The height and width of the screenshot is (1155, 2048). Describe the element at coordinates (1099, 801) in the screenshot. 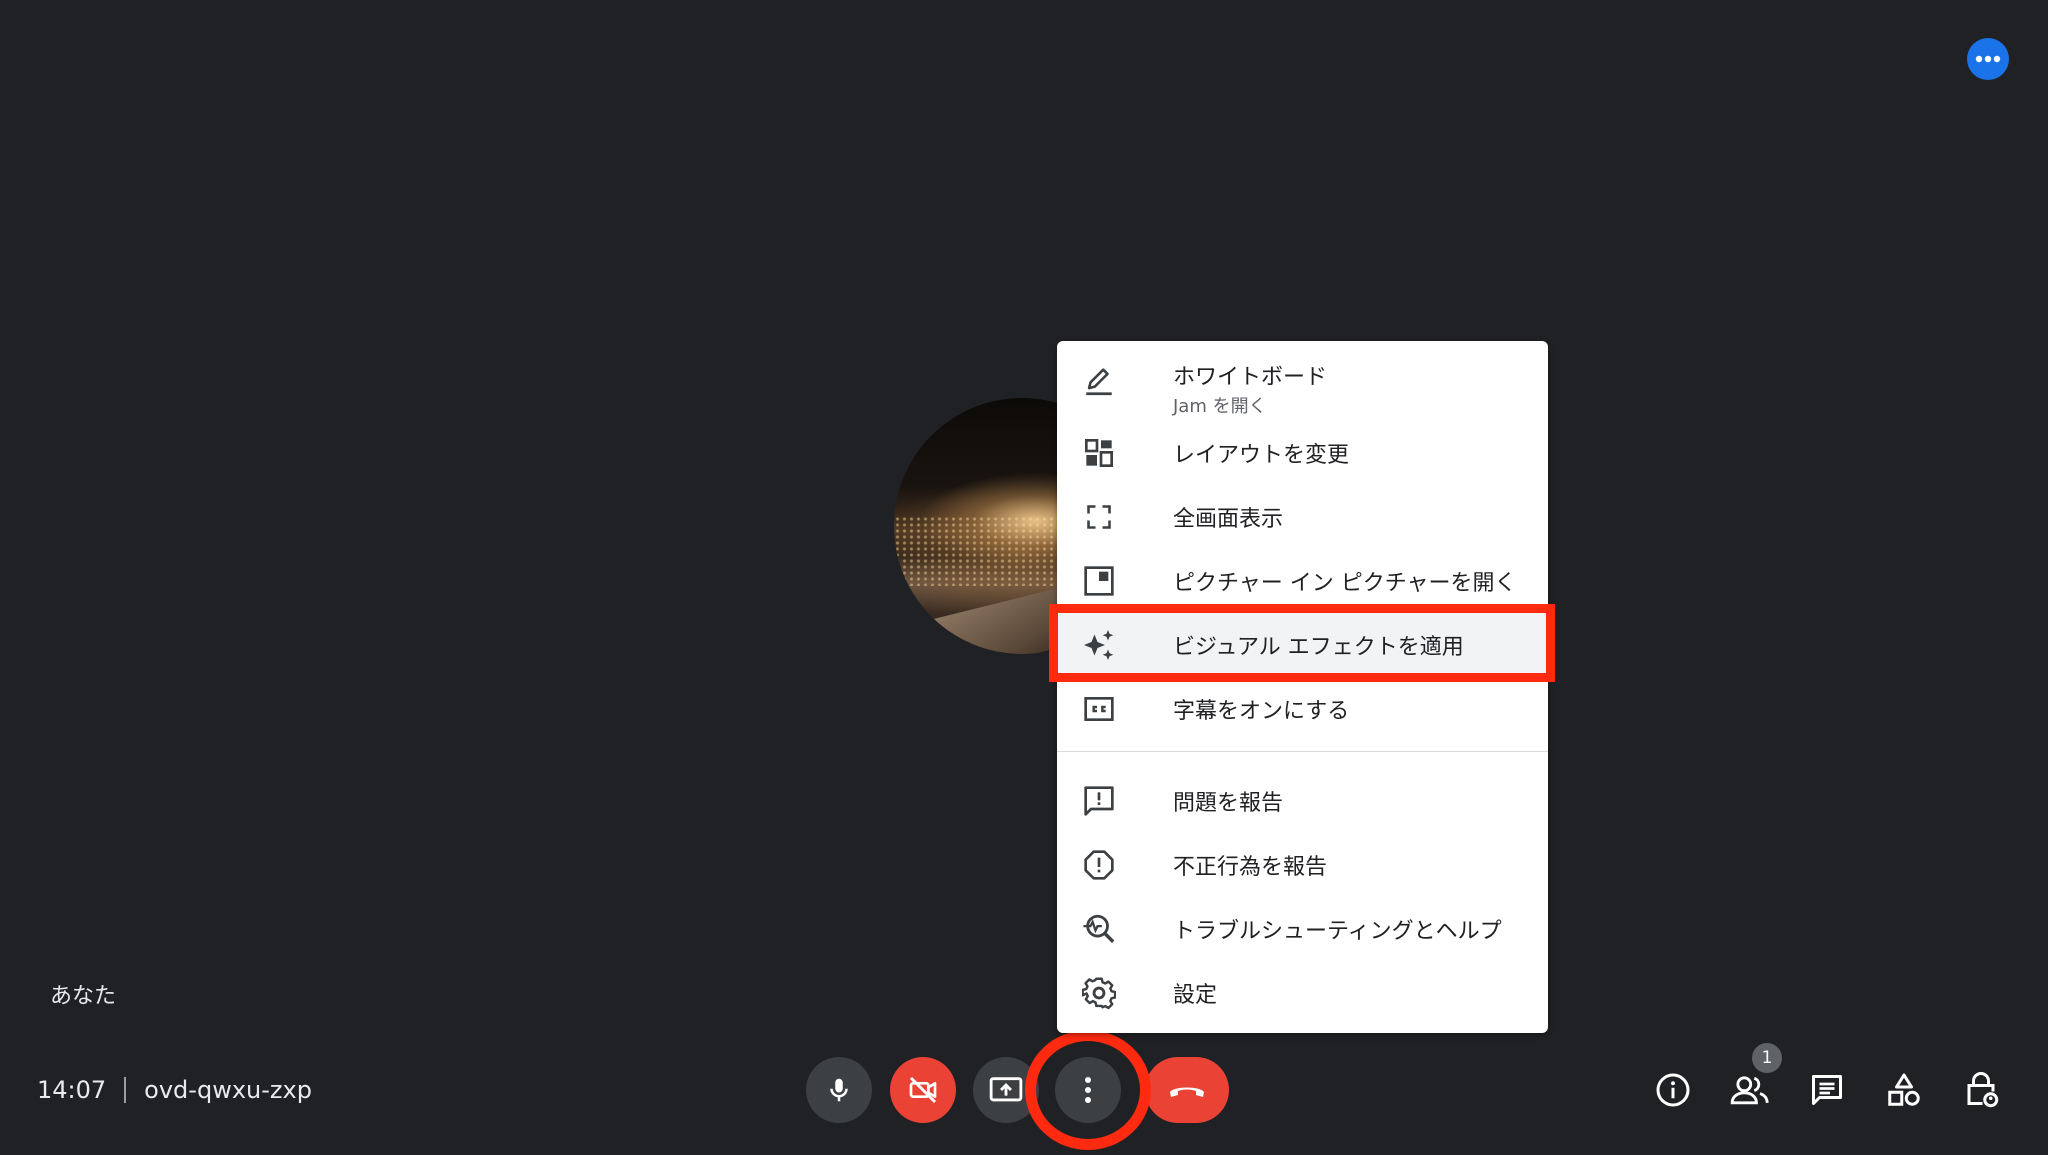

I see `feedback-icon` at that location.